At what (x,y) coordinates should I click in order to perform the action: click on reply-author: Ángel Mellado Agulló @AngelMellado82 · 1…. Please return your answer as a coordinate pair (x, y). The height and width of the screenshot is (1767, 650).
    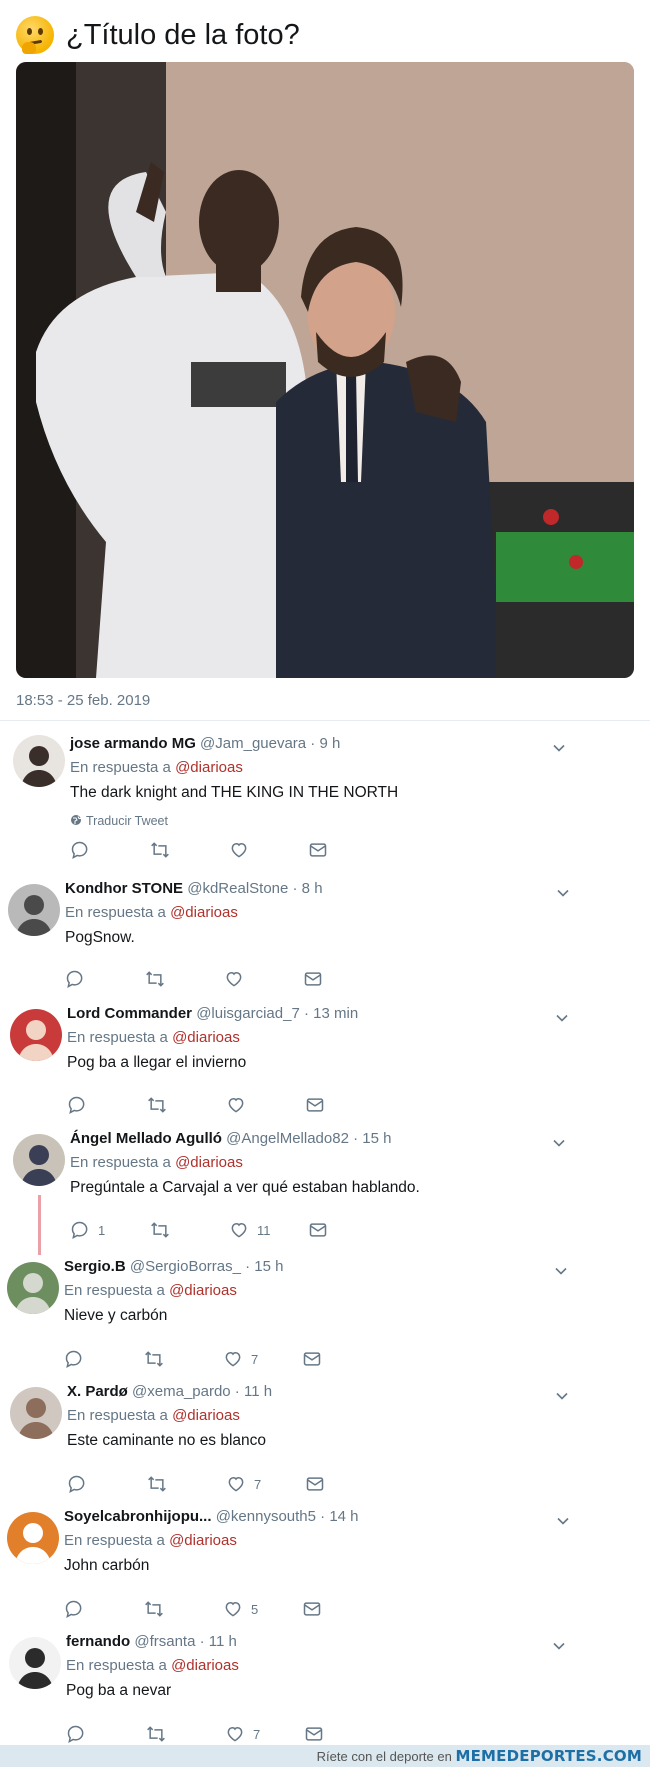
    Looking at the image, I should click on (230, 1138).